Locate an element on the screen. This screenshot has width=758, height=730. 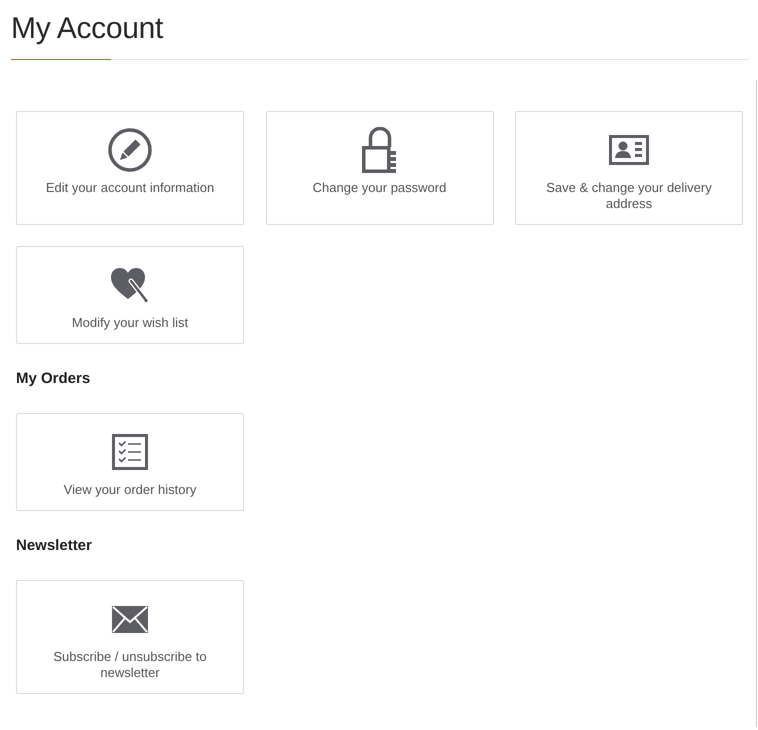
section-heading: Newsletter is located at coordinates (54, 546).